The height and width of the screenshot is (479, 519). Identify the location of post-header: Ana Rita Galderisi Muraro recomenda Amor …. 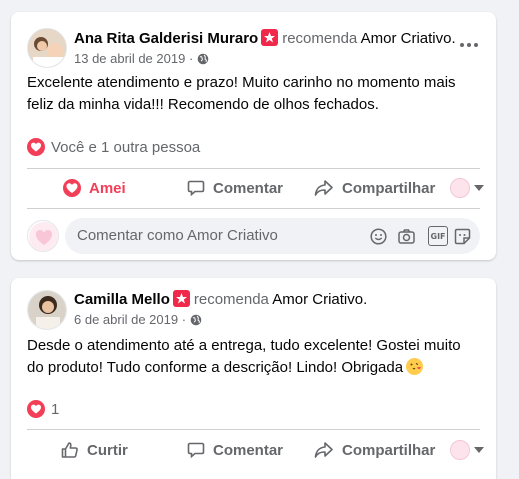
(265, 38).